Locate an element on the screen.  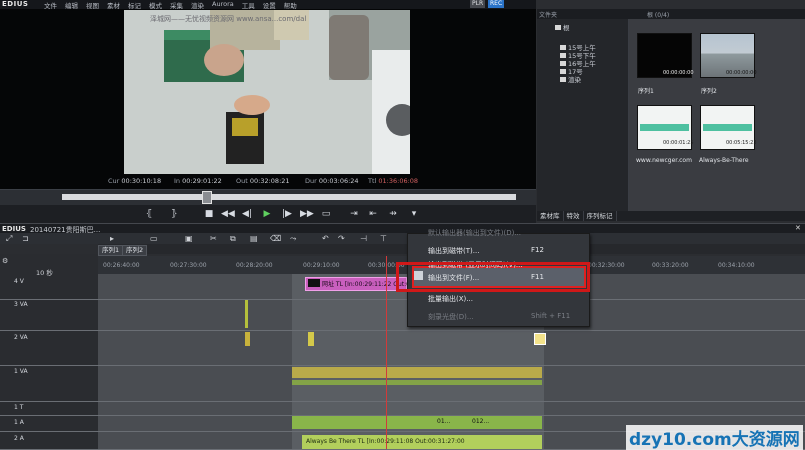
clip-name: 序列2 is located at coordinates (709, 91).